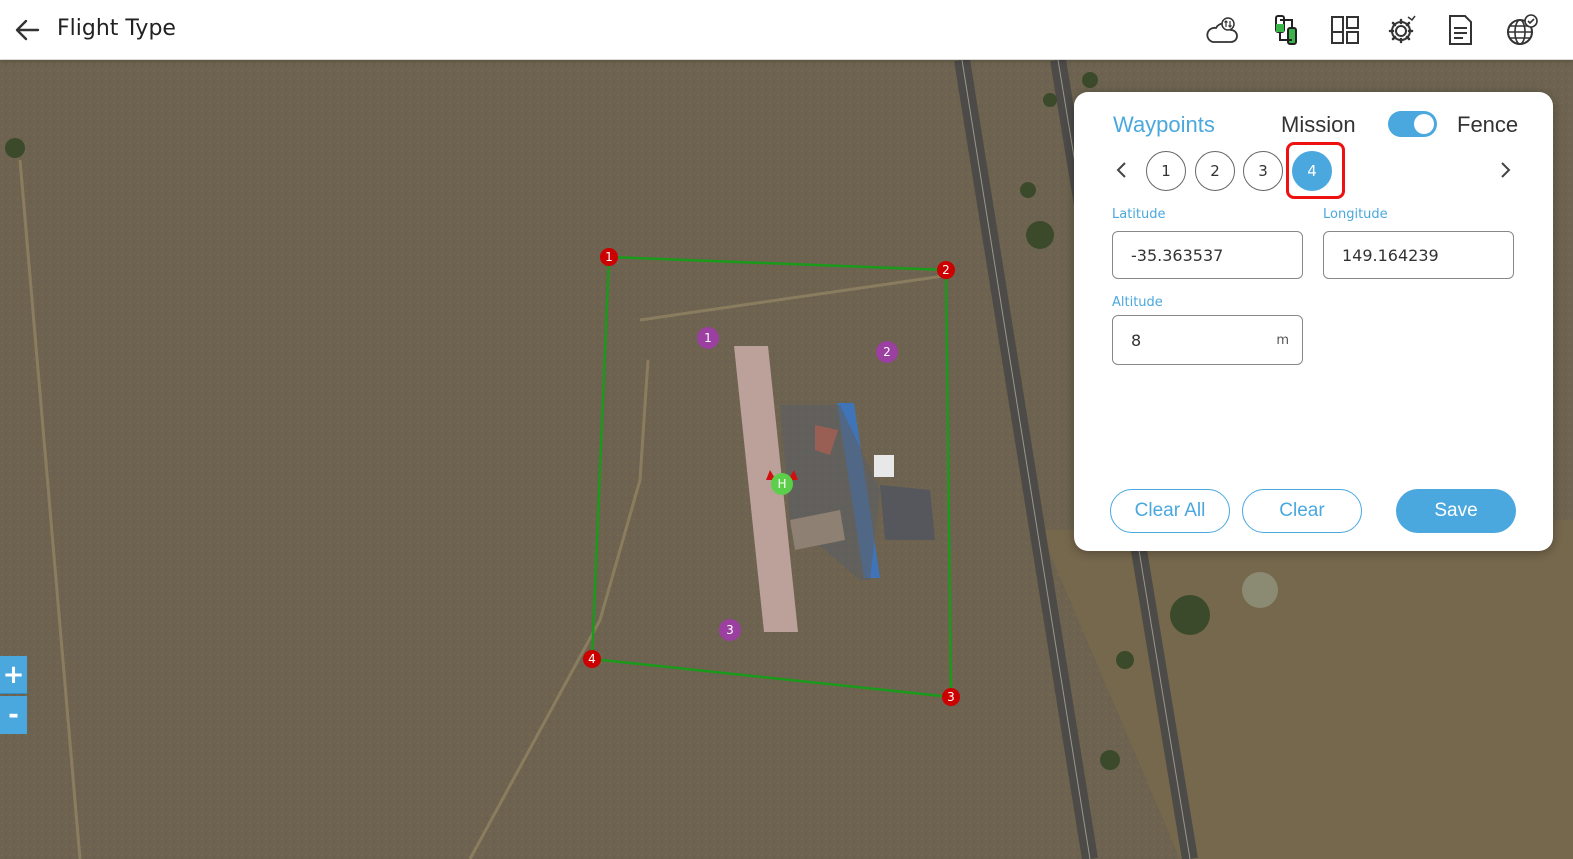 The image size is (1573, 859). Describe the element at coordinates (13, 675) in the screenshot. I see `zoom-in-button: +` at that location.